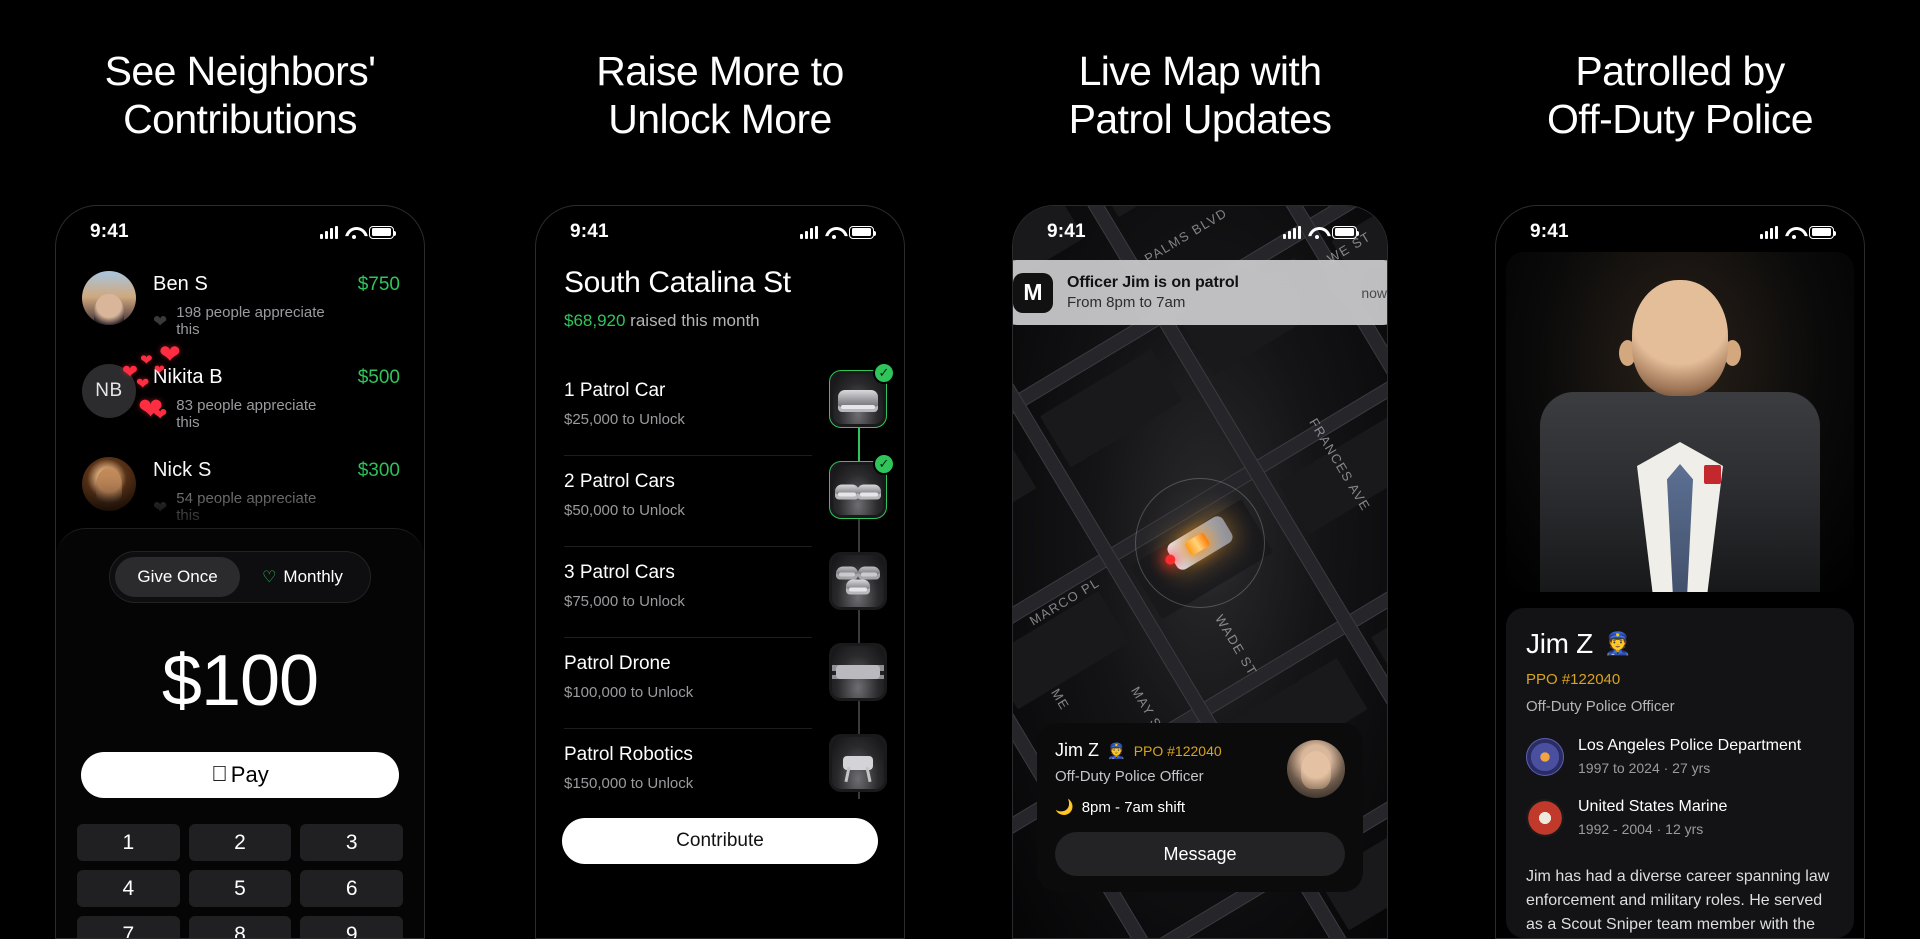  I want to click on tier-row: Patrol Drone $100,000 to Unlock, so click(688, 683).